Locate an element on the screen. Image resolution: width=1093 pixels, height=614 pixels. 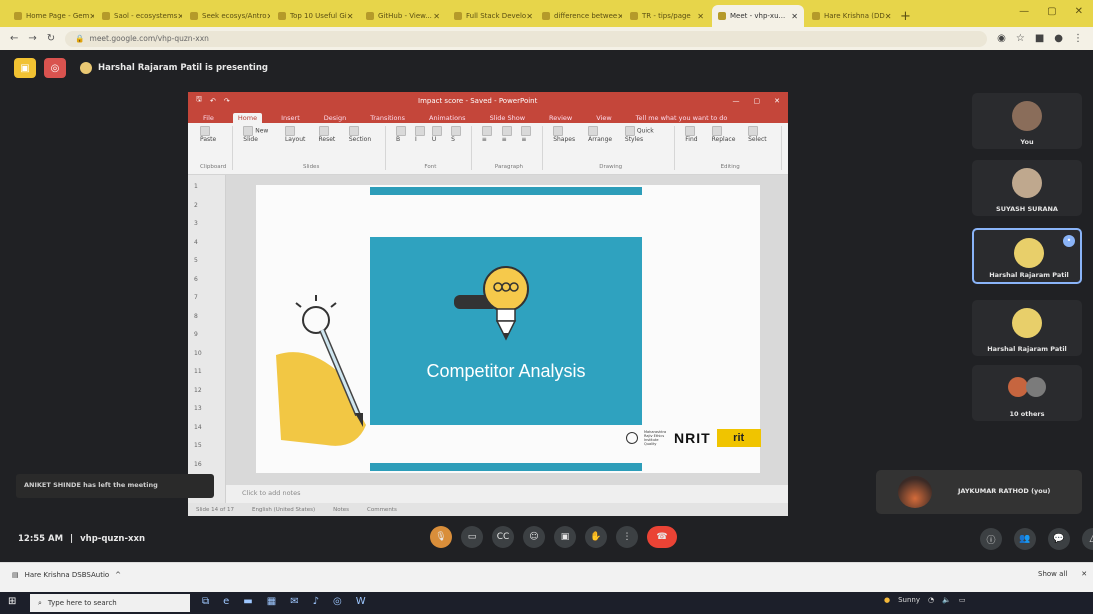
ppt-tab: Design is located at coordinates (335, 118).